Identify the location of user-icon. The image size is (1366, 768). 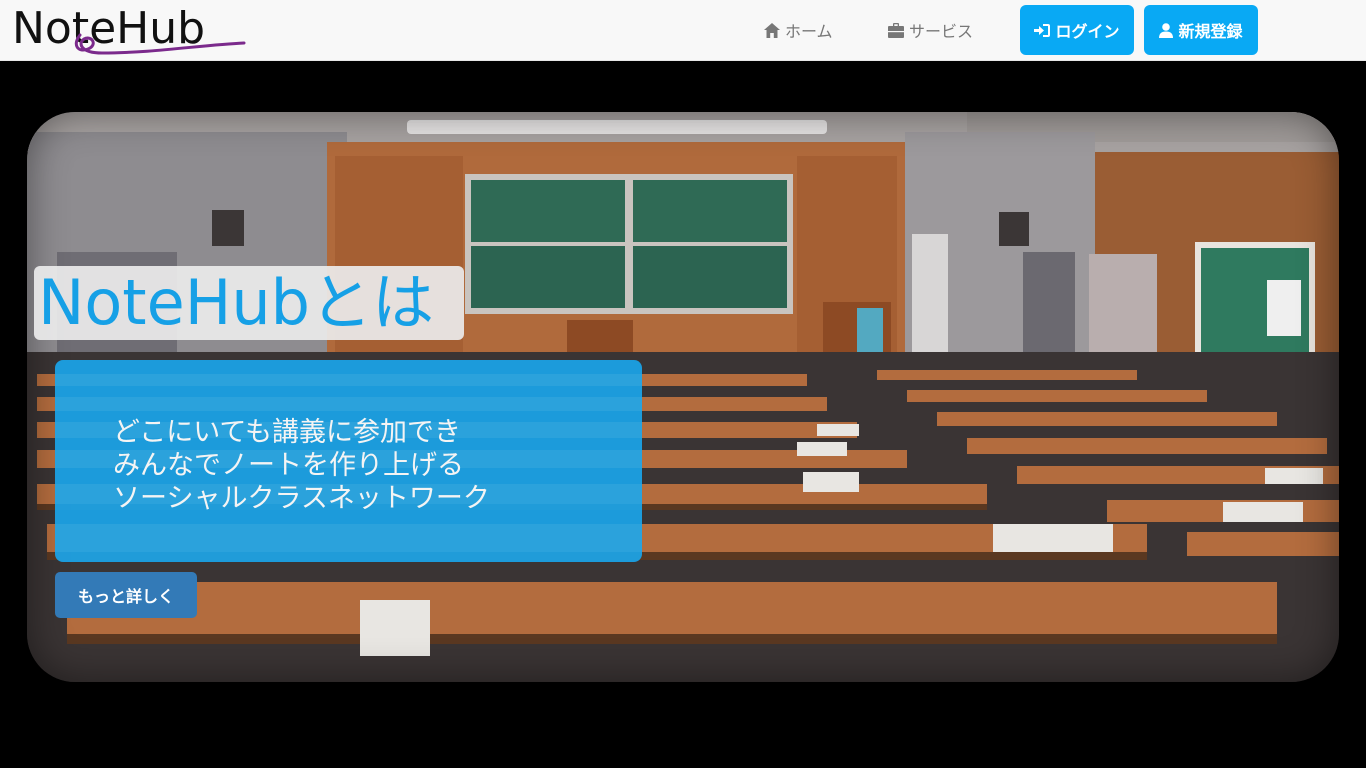
(1166, 30).